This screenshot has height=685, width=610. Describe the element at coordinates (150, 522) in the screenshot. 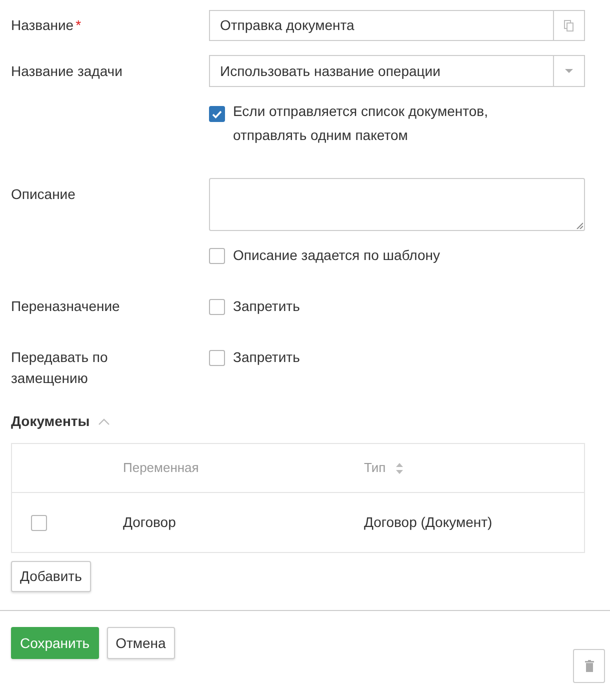

I see `table-cell-text: Договор` at that location.